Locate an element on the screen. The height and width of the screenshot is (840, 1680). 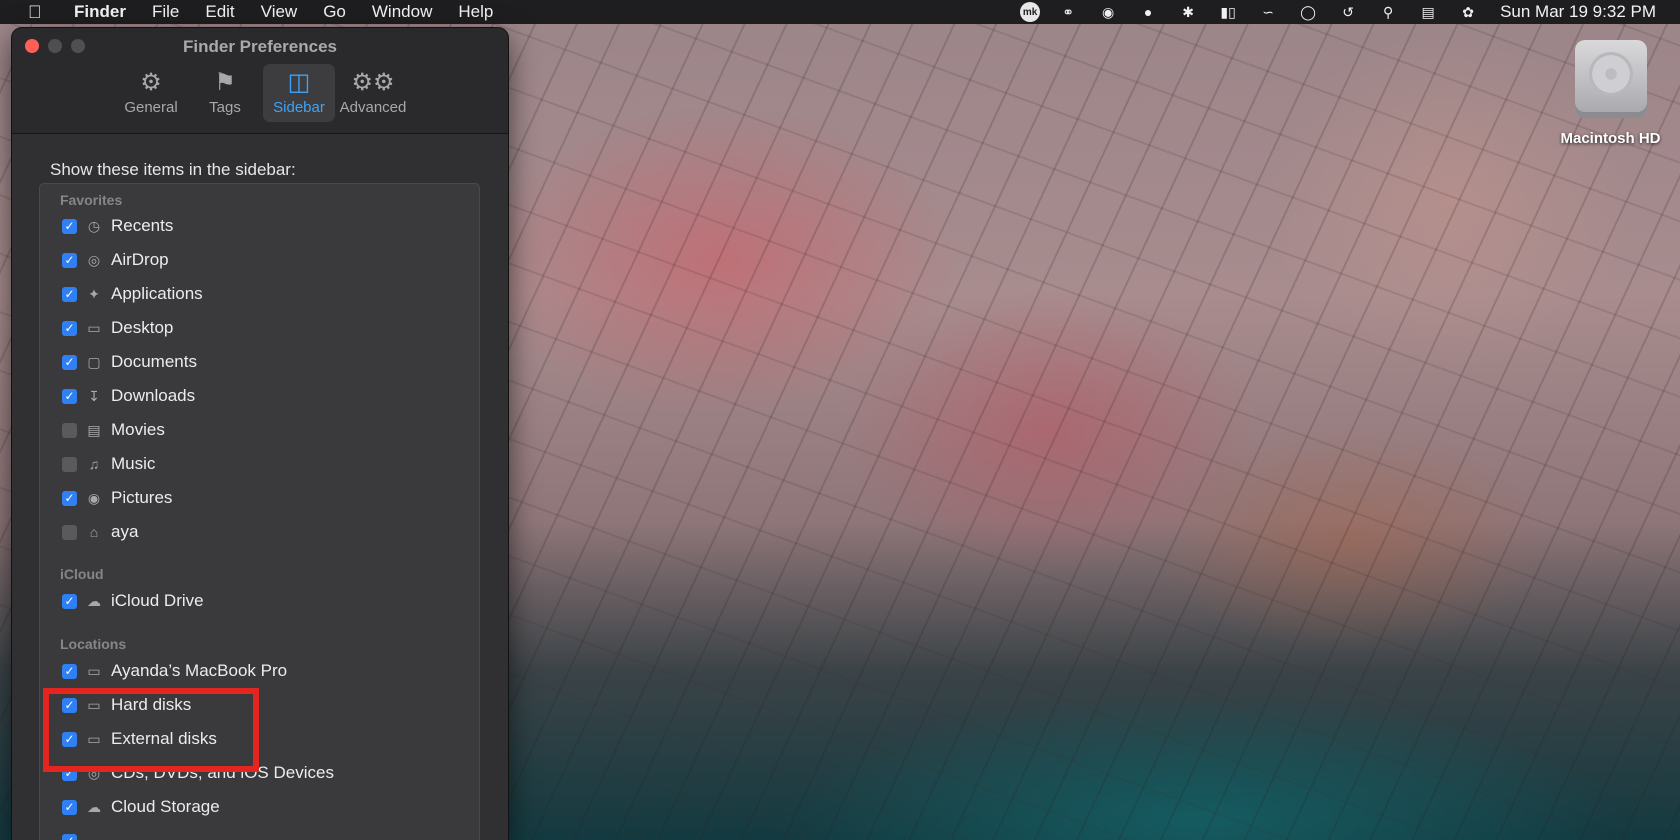
checkbox-cloud-storage: ✓ is located at coordinates (69, 807).